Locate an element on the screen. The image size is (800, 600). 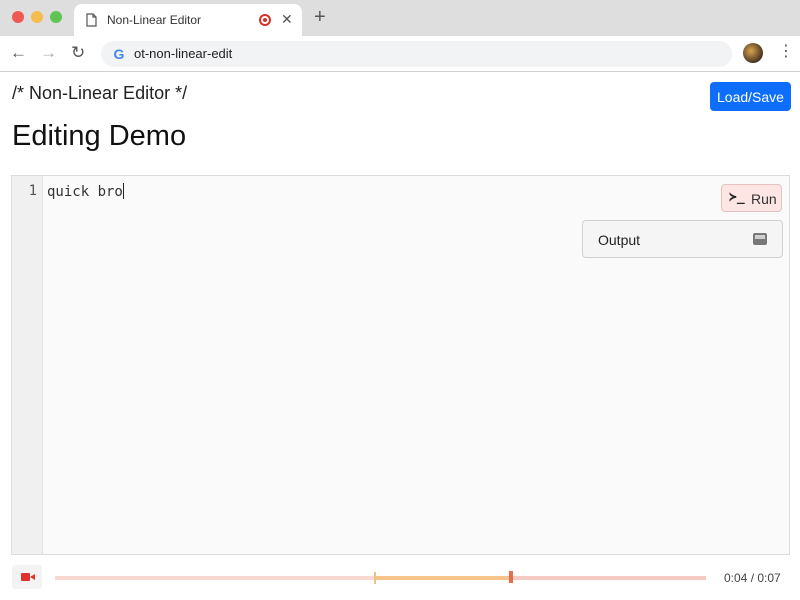
line-gutter: 1 is located at coordinates (27, 365).